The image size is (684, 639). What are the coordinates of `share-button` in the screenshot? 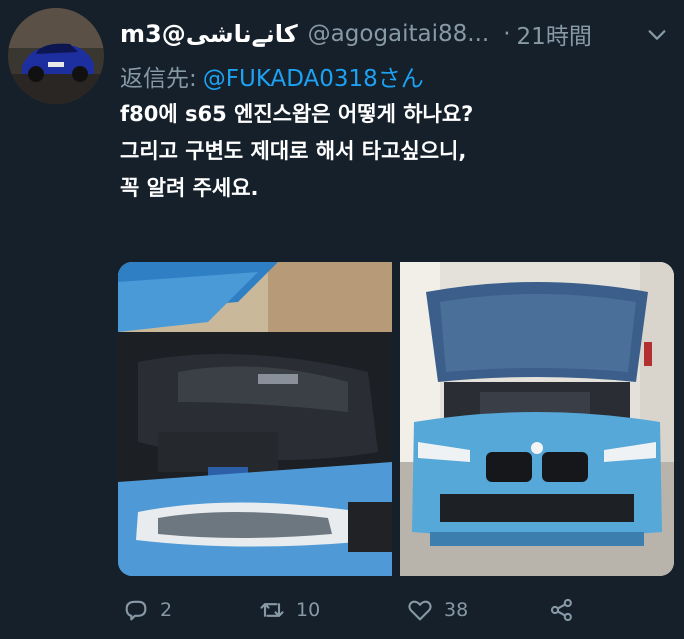 It's located at (562, 610).